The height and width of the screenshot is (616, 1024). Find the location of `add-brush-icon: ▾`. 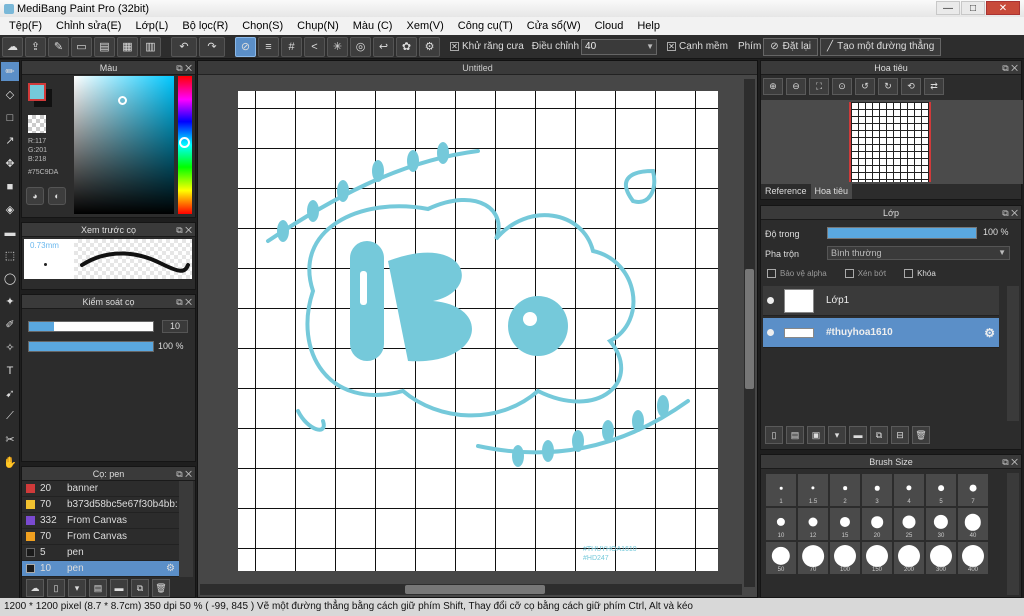

add-brush-icon: ▾ is located at coordinates (77, 588).